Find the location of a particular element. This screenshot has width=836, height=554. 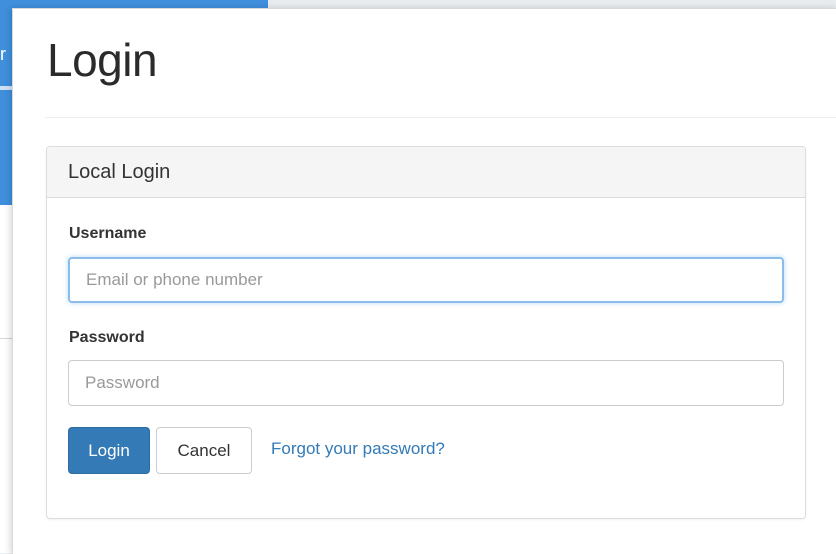

password-input is located at coordinates (426, 383).